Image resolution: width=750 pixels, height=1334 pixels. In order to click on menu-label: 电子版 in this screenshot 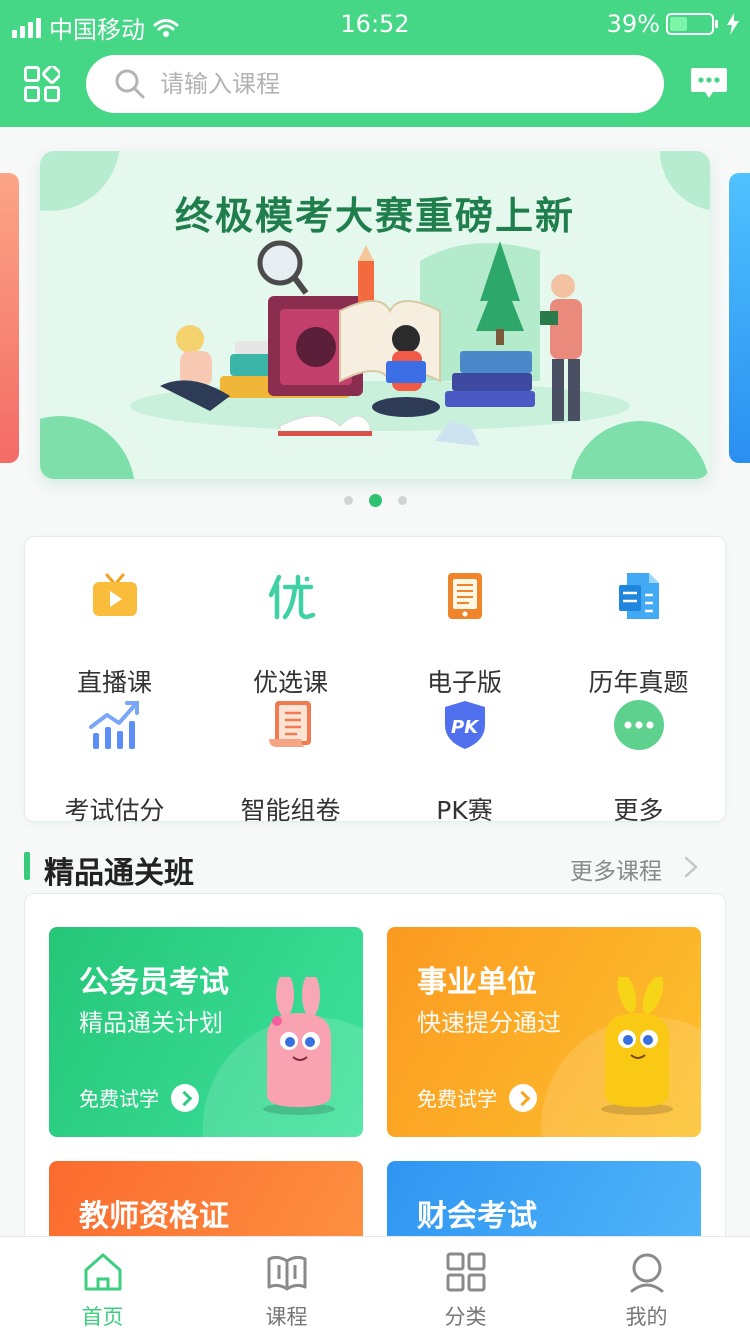, I will do `click(464, 682)`.